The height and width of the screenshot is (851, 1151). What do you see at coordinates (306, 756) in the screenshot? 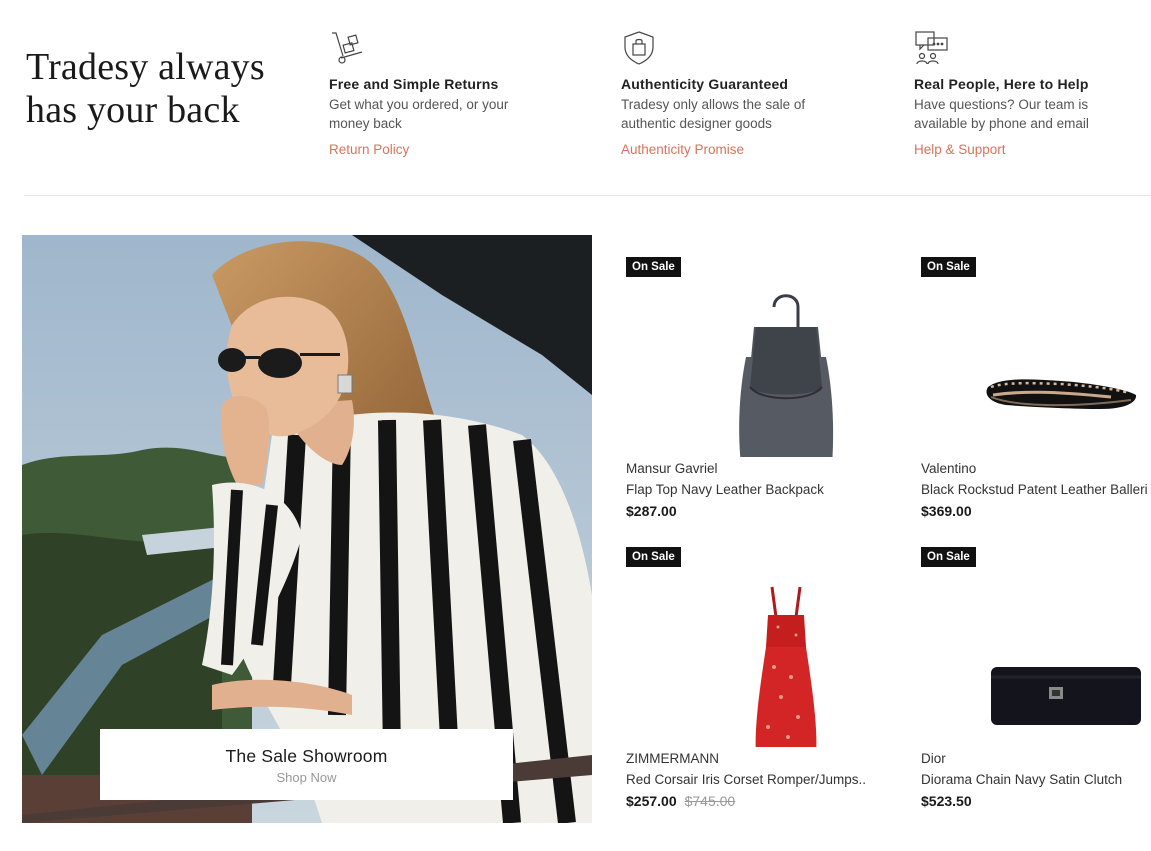
I see `hero-title: The Sale Showroom` at bounding box center [306, 756].